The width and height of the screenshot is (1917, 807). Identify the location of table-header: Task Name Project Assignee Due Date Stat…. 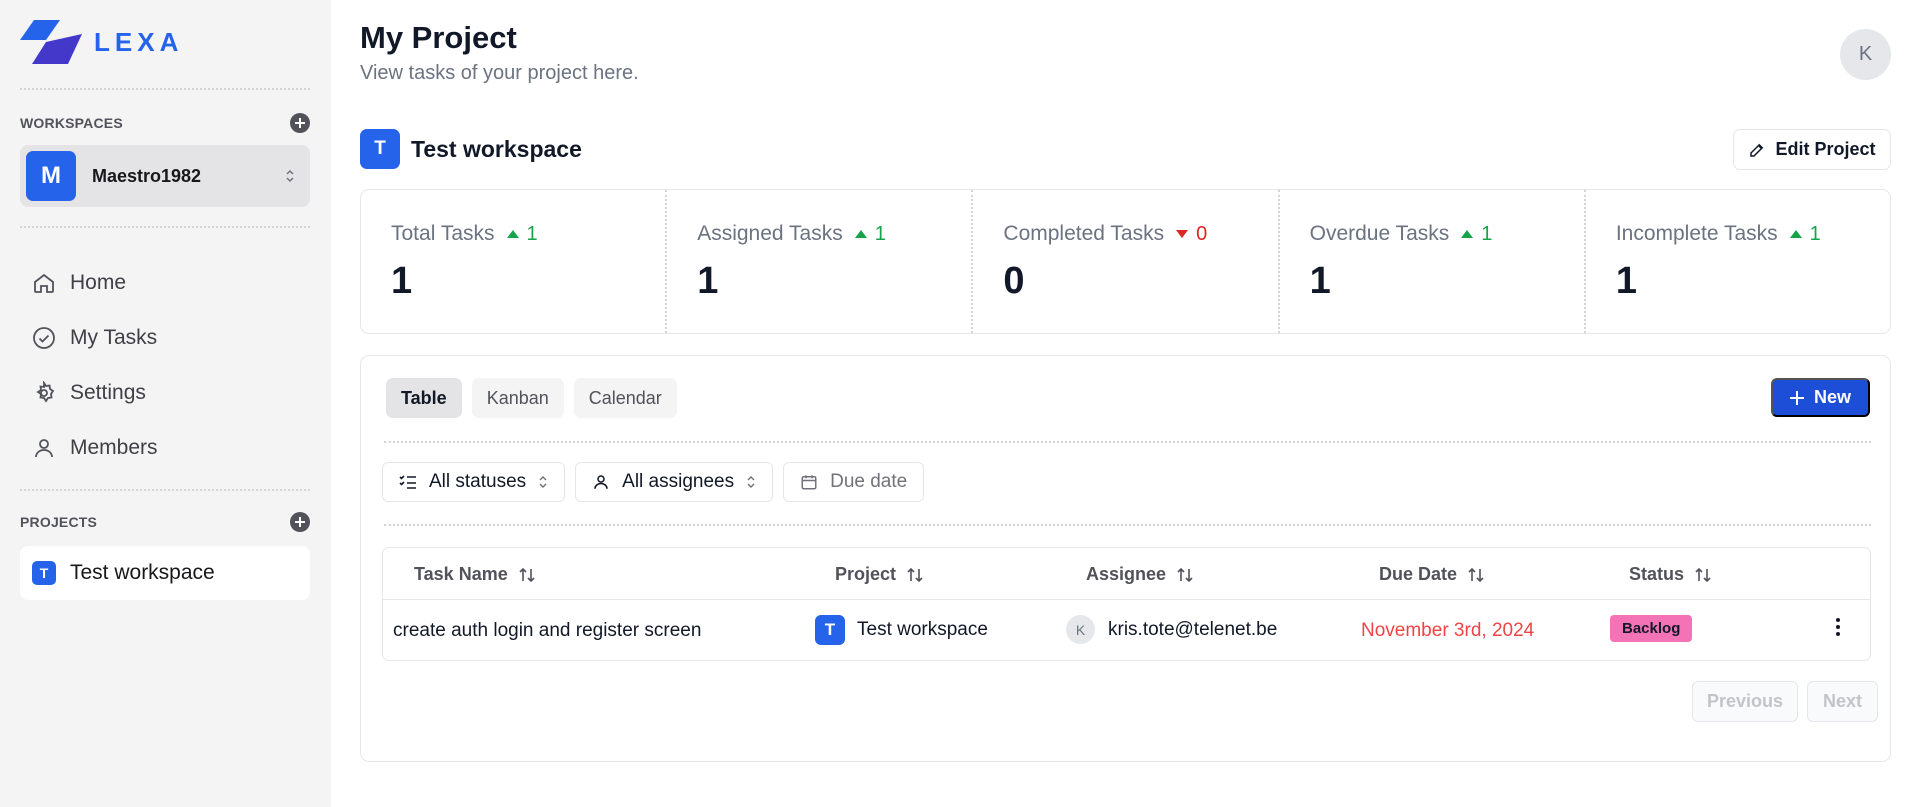
(1126, 574).